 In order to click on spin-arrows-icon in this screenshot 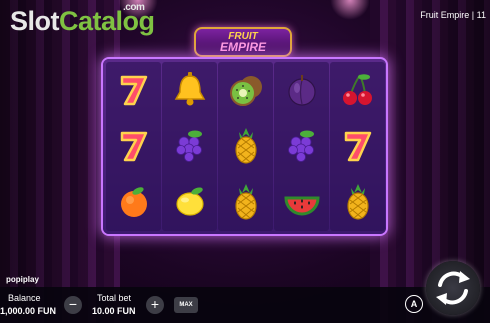, I will do `click(453, 288)`.